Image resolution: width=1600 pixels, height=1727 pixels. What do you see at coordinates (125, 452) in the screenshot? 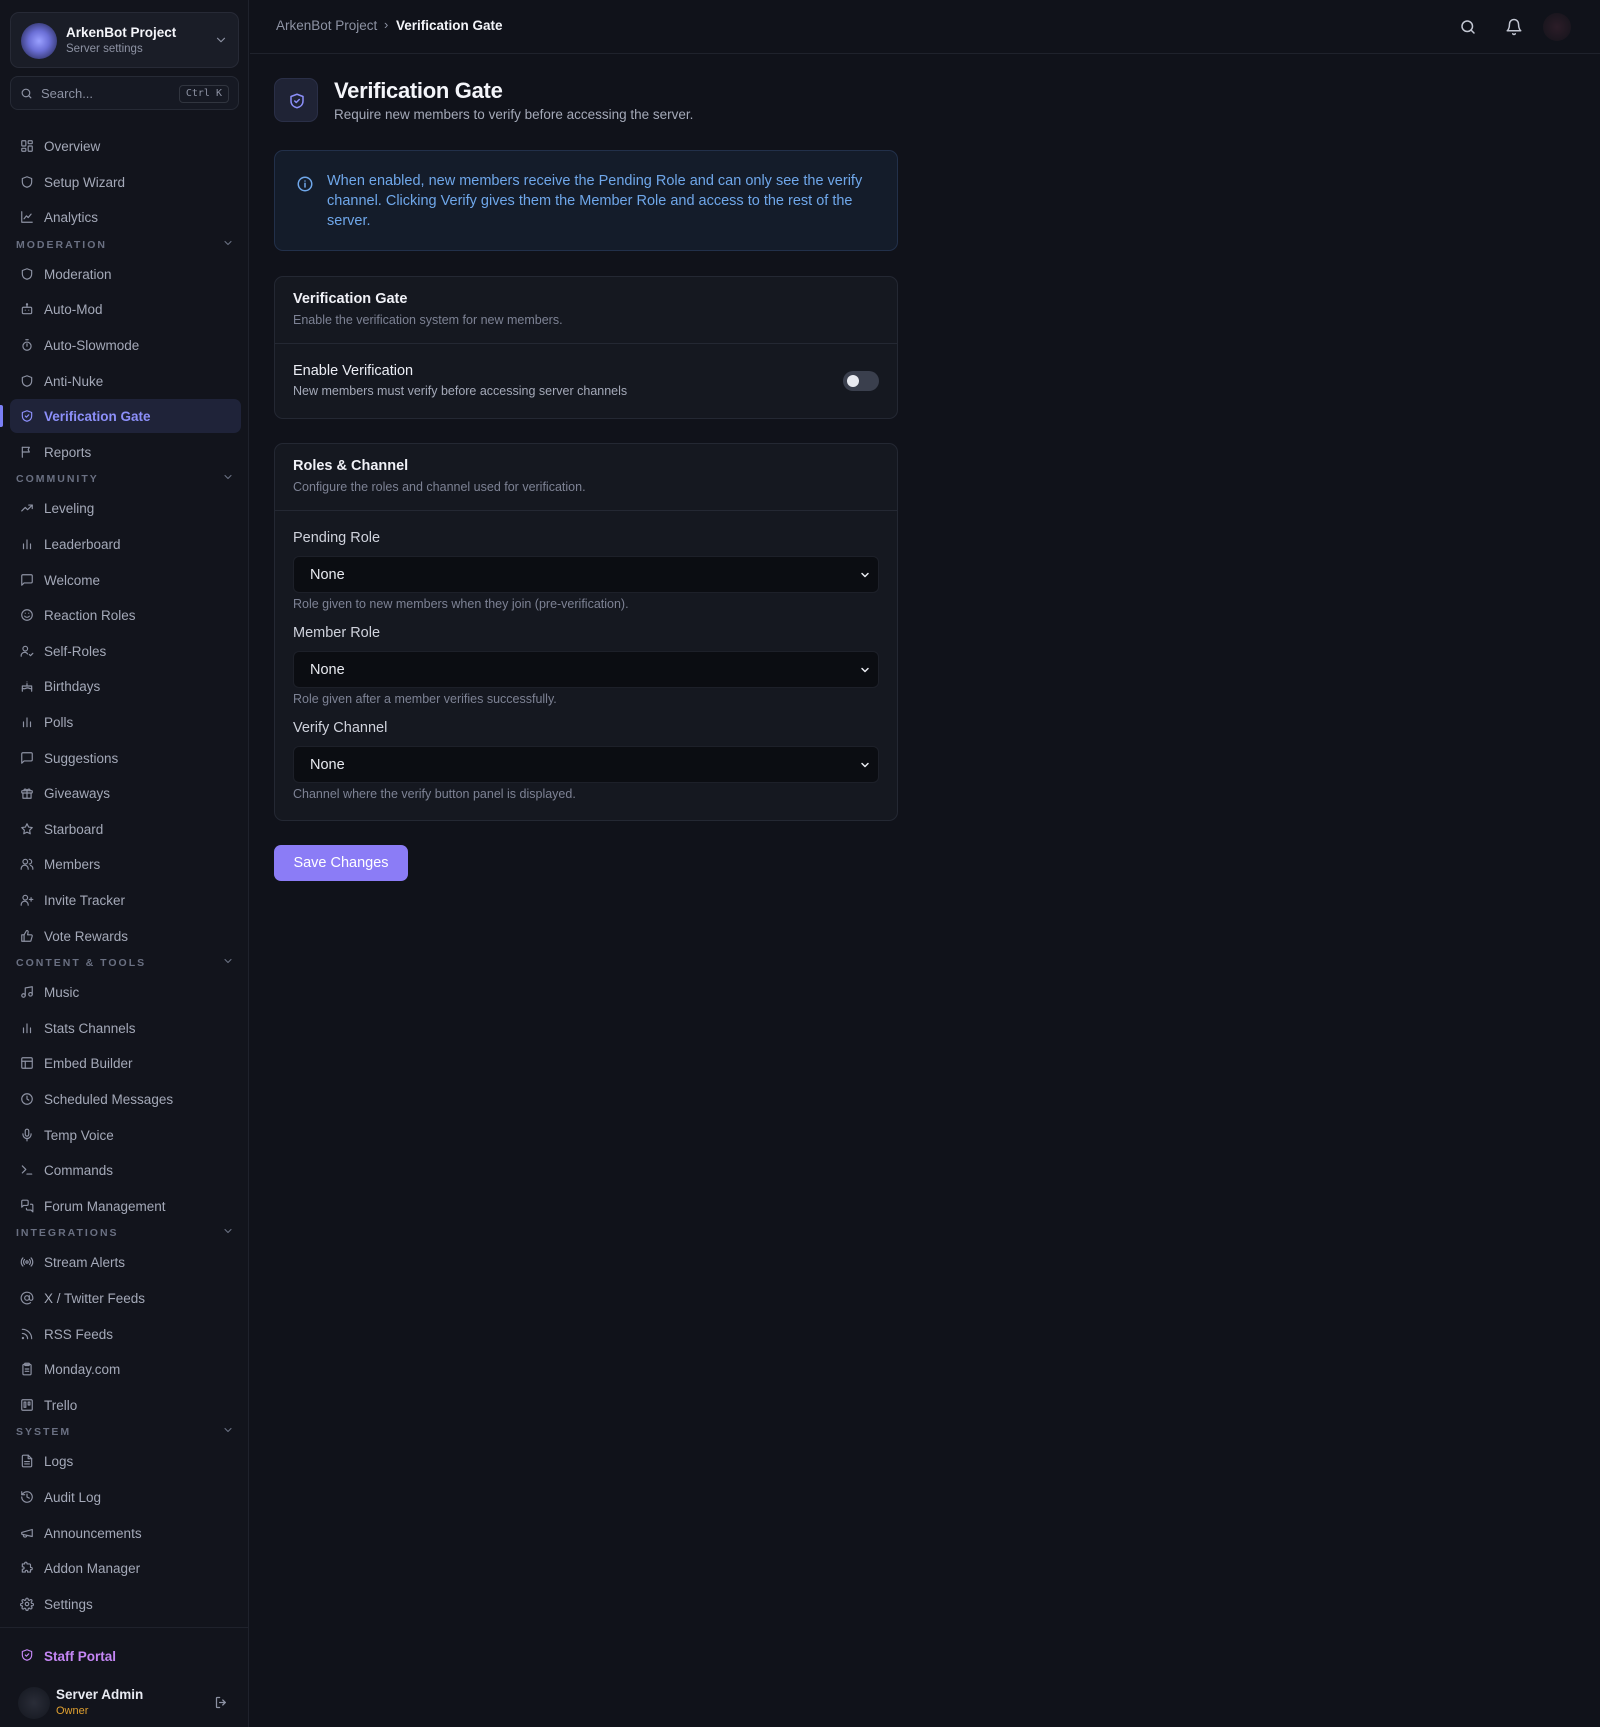
I see `sidebar-item-reports: Reports` at bounding box center [125, 452].